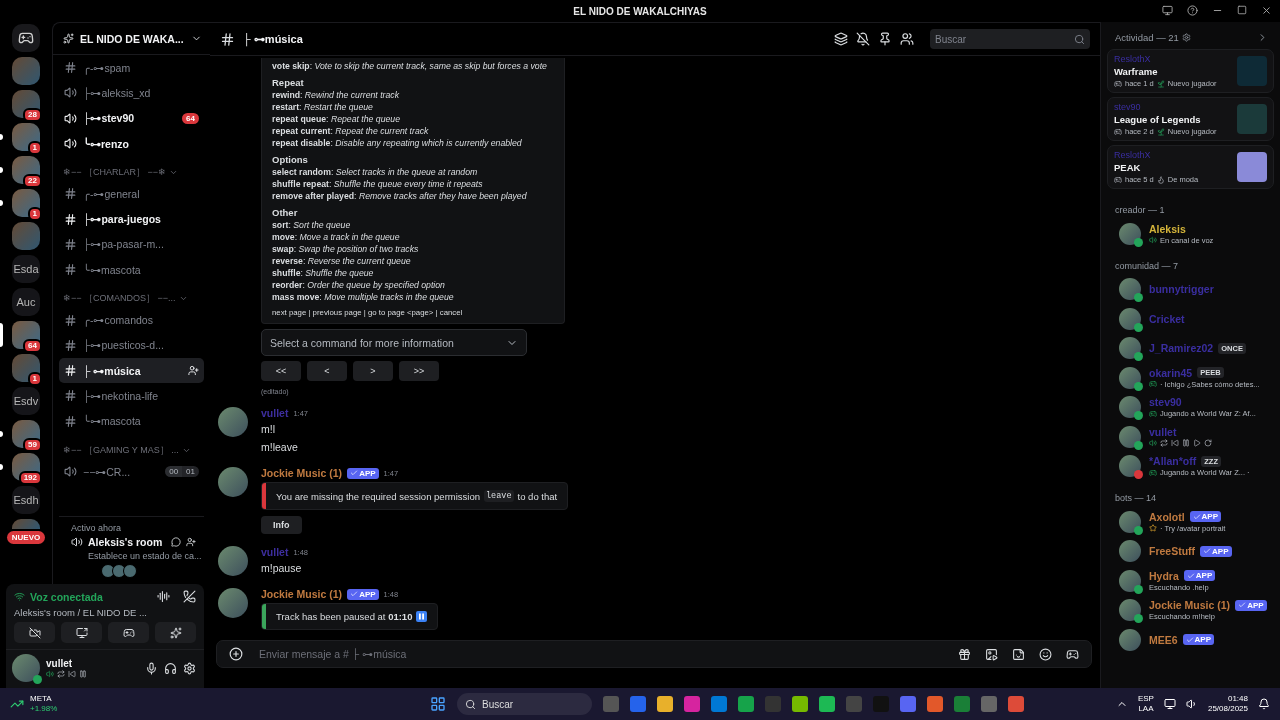  What do you see at coordinates (1190, 640) in the screenshot?
I see `member-item: MEE6 APP` at bounding box center [1190, 640].